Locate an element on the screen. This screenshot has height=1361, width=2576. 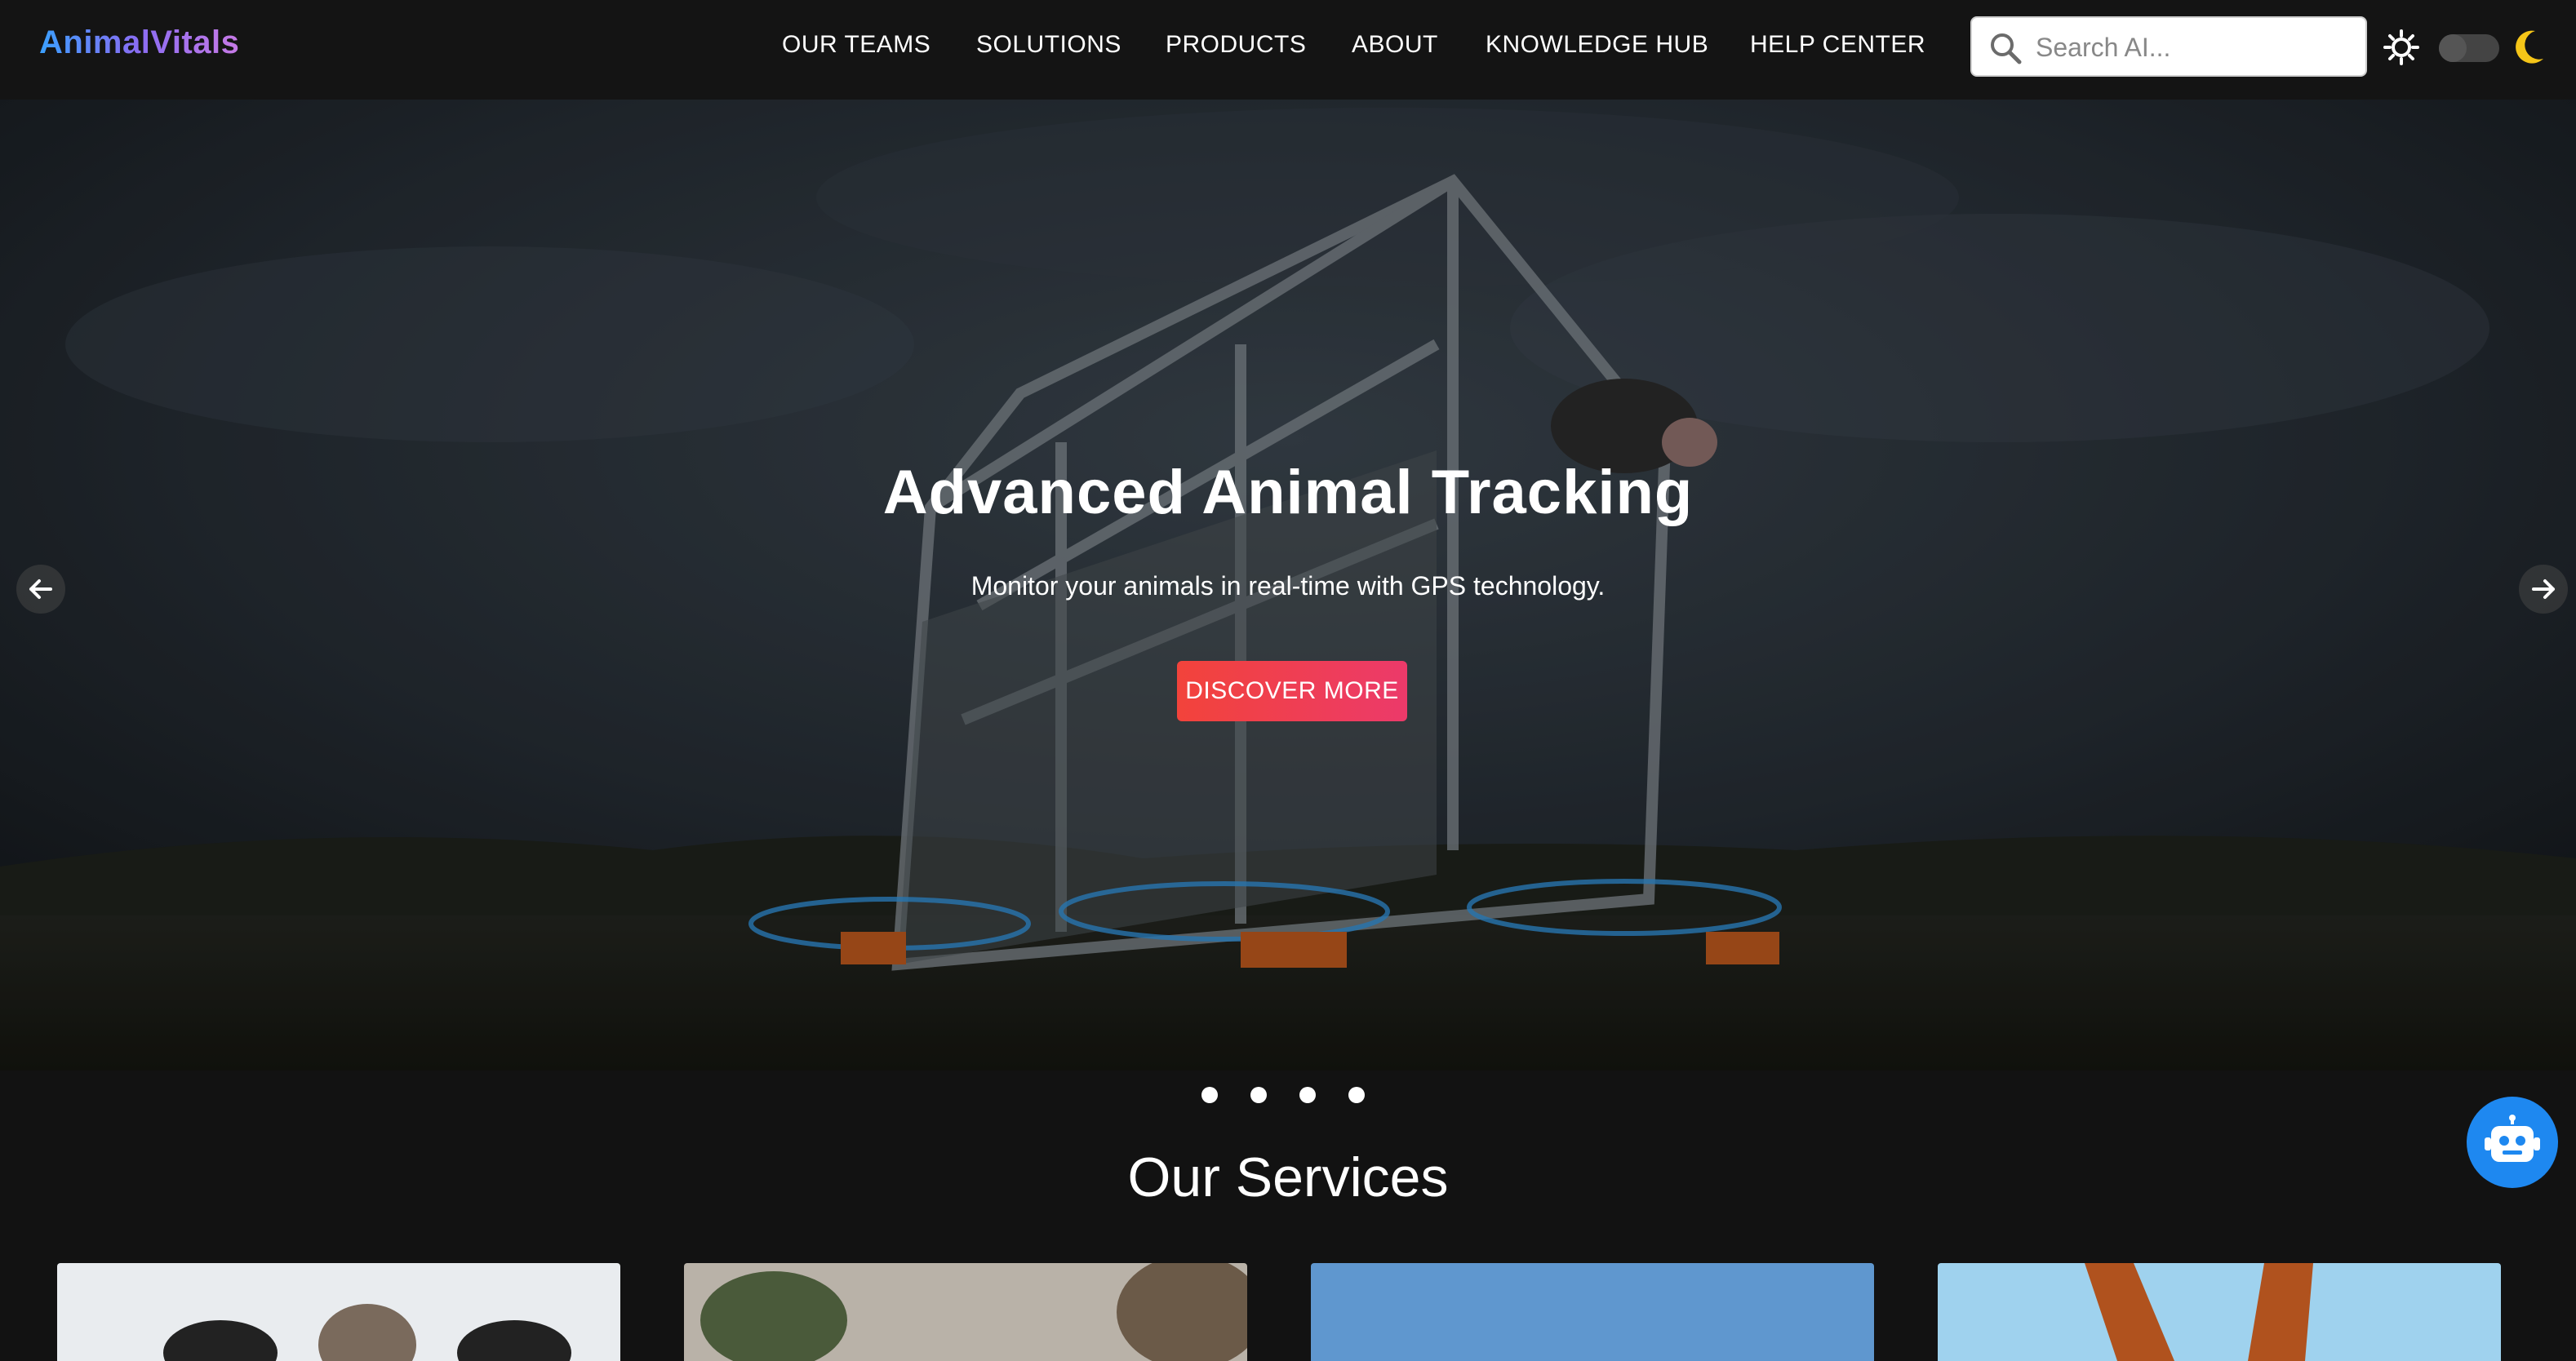
moon-icon is located at coordinates (2529, 47).